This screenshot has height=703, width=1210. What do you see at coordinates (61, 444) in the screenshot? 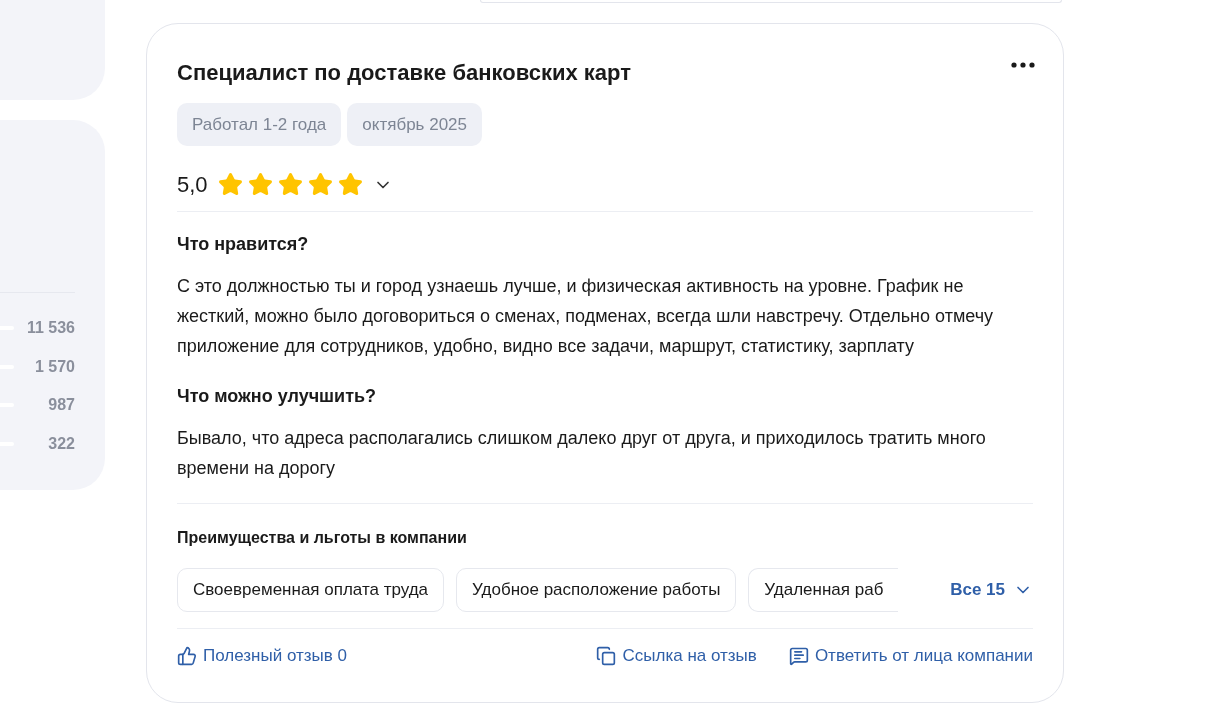
I see `rating-count: 322` at bounding box center [61, 444].